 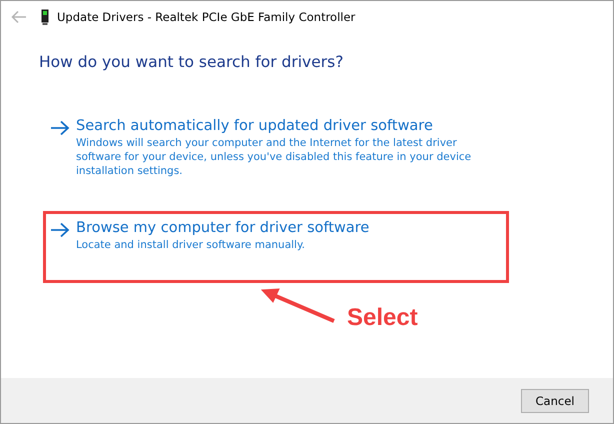 What do you see at coordinates (382, 318) in the screenshot?
I see `annotation-label: Select` at bounding box center [382, 318].